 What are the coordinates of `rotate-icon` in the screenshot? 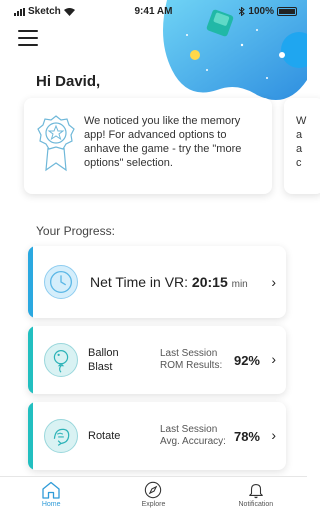 It's located at (61, 436).